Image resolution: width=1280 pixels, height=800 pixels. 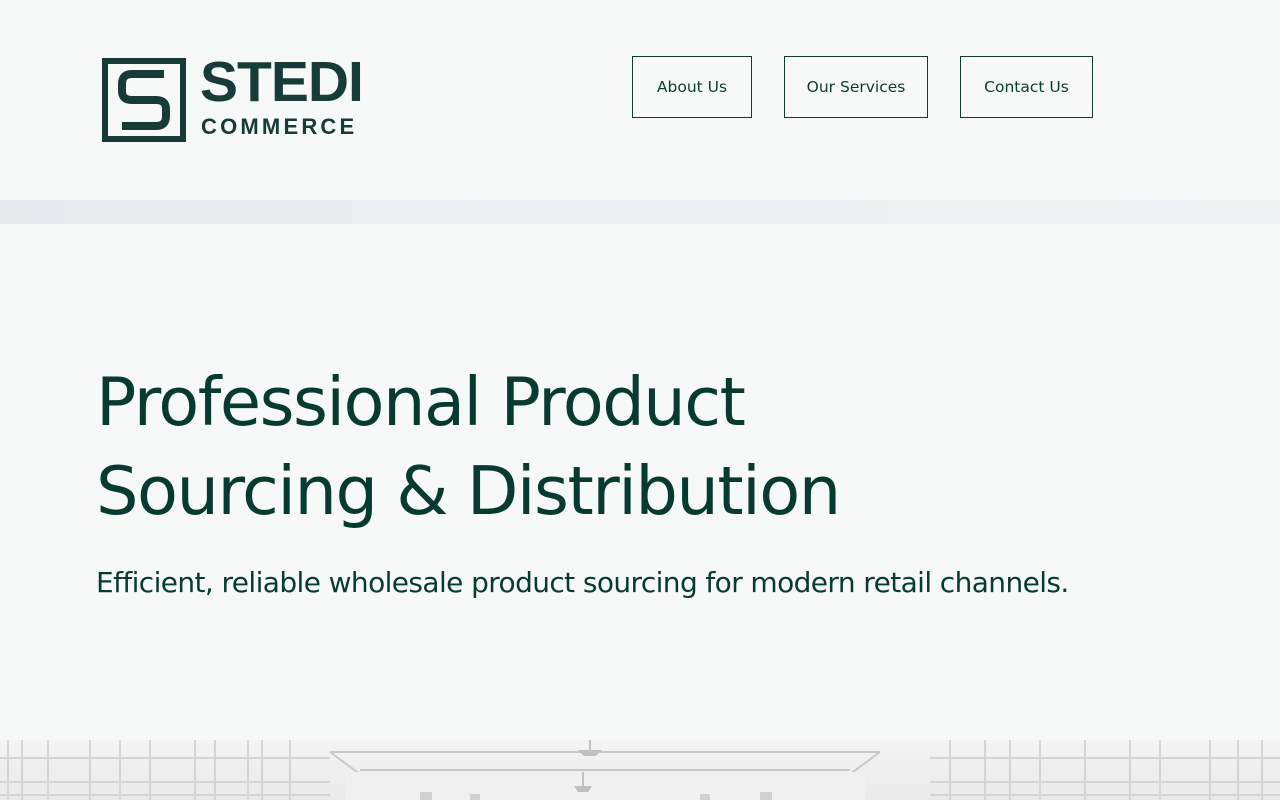 What do you see at coordinates (640, 212) in the screenshot?
I see `header-divider-band` at bounding box center [640, 212].